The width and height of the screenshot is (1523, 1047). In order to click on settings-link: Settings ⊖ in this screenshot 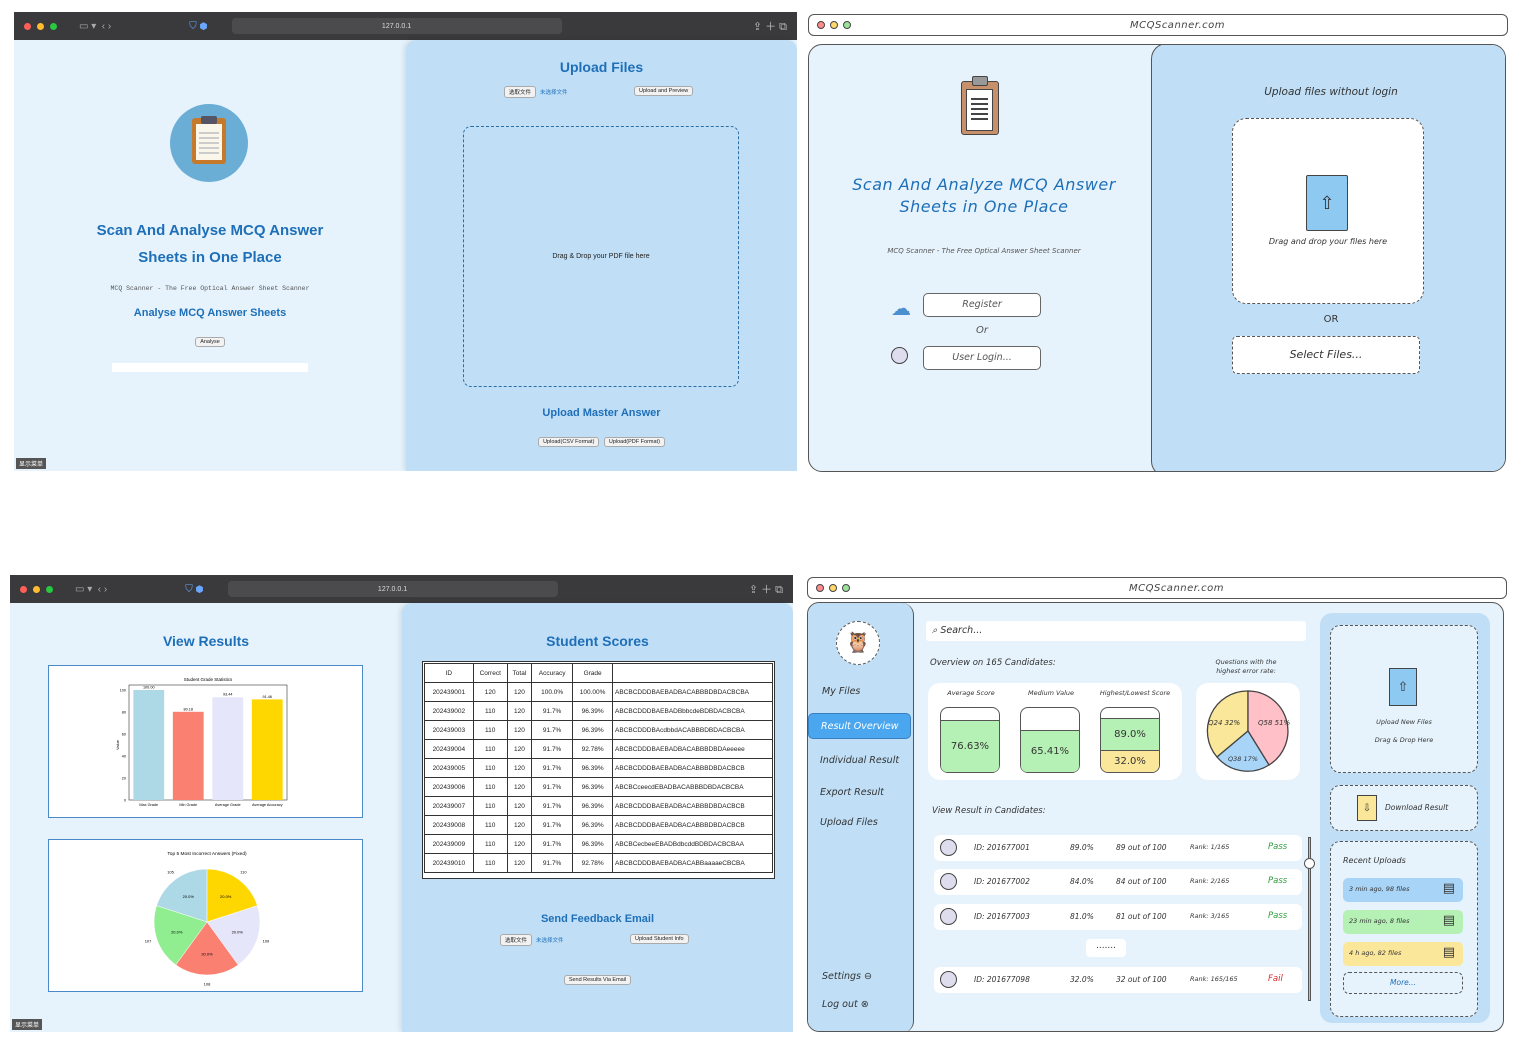, I will do `click(847, 976)`.